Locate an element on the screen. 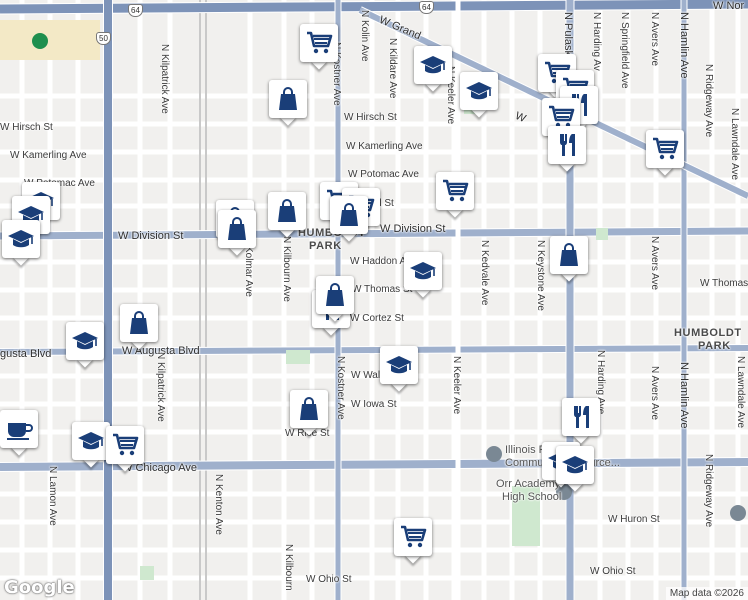 The image size is (748, 600). route-shield-50: 50 is located at coordinates (103, 38).